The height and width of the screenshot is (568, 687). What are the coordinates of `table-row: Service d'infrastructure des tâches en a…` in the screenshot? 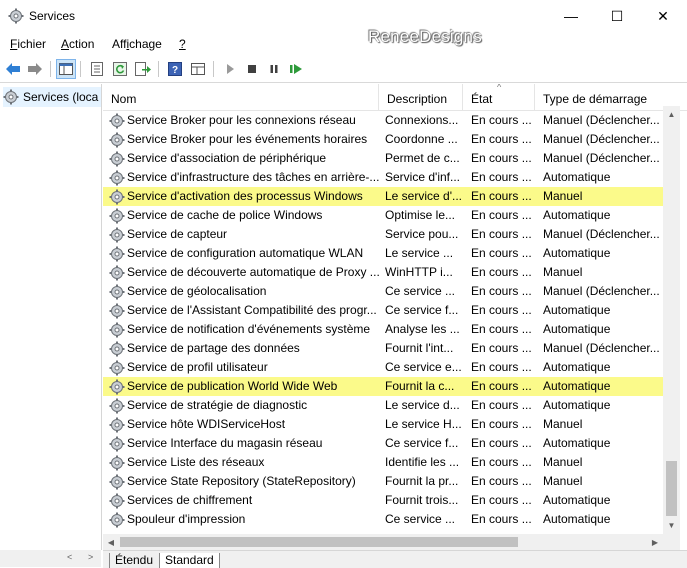 It's located at (383, 177).